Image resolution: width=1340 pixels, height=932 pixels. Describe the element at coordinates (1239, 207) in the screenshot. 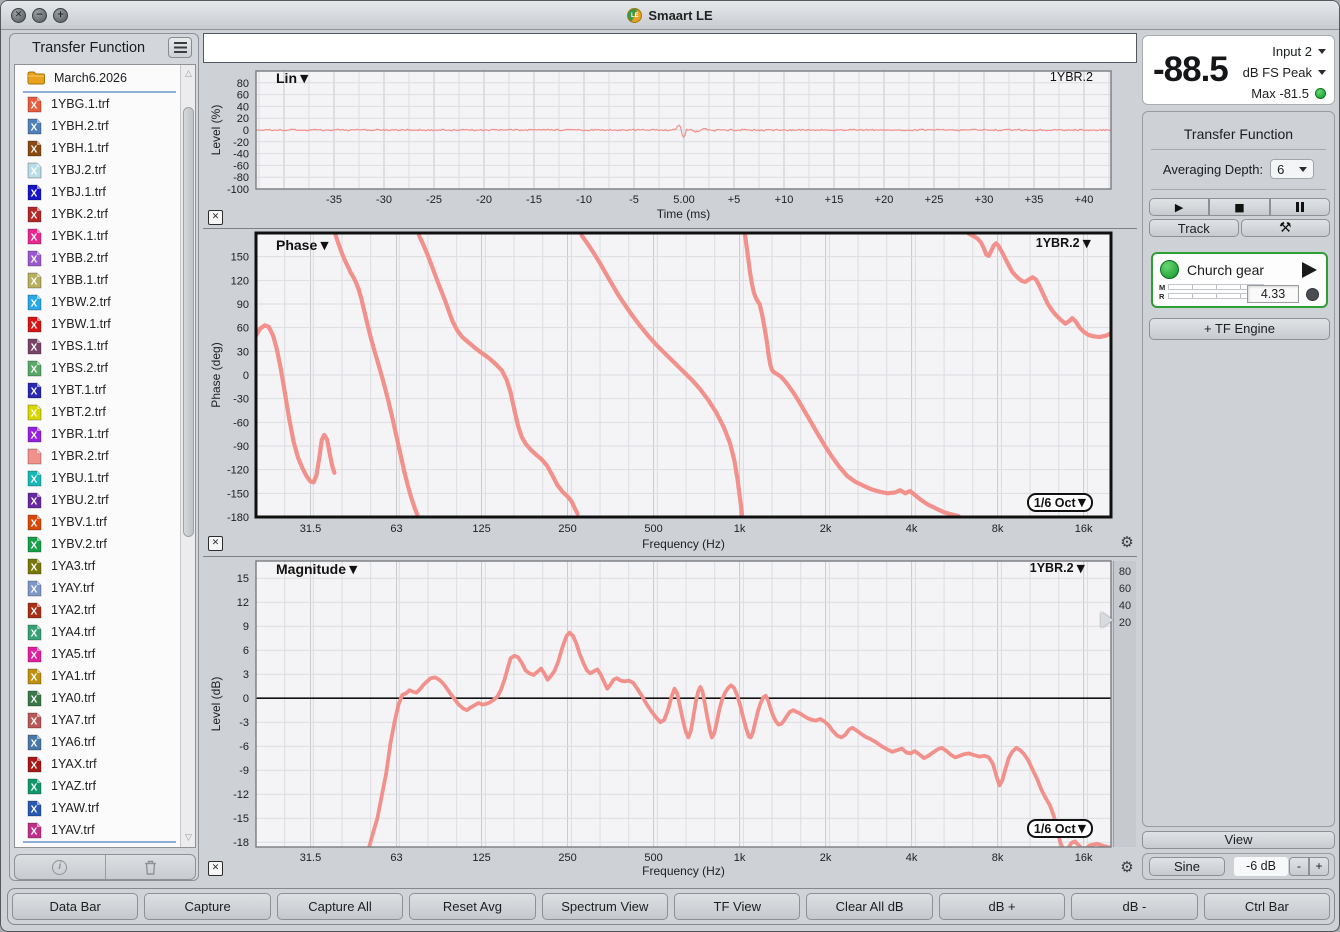

I see `stop-button: ■` at that location.